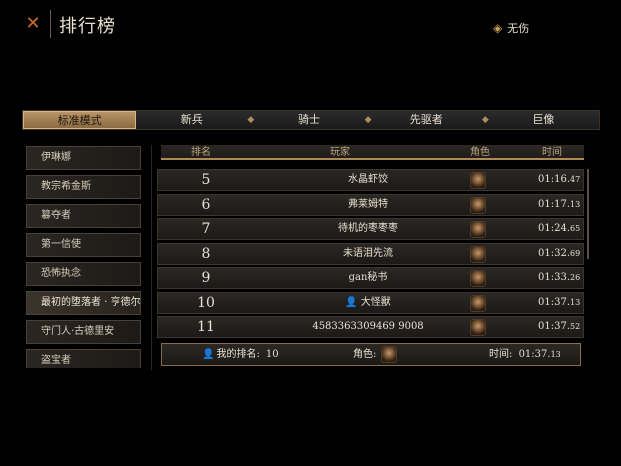  What do you see at coordinates (50, 24) in the screenshot?
I see `header-divider` at bounding box center [50, 24].